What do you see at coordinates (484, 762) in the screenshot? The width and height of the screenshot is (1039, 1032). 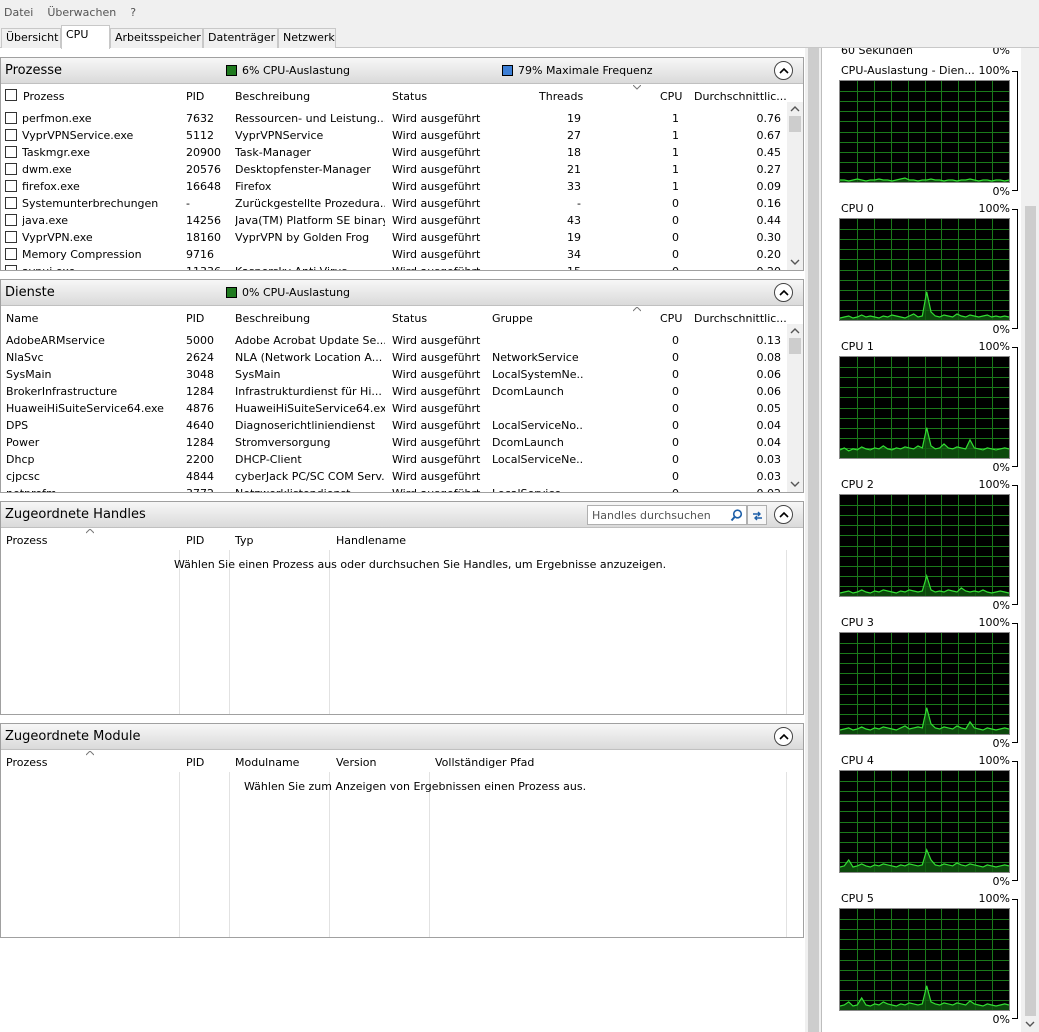 I see `col-vollstaendiger-pfad: Vollständiger Pfad` at bounding box center [484, 762].